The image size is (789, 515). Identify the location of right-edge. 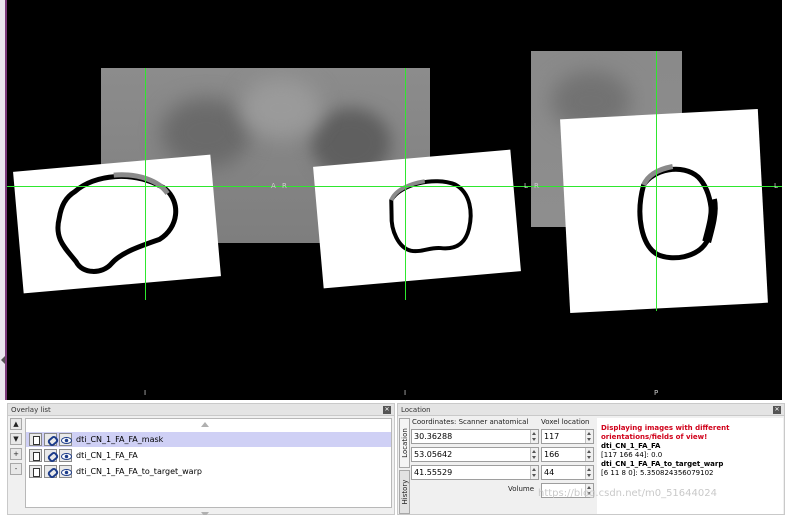
(785, 200).